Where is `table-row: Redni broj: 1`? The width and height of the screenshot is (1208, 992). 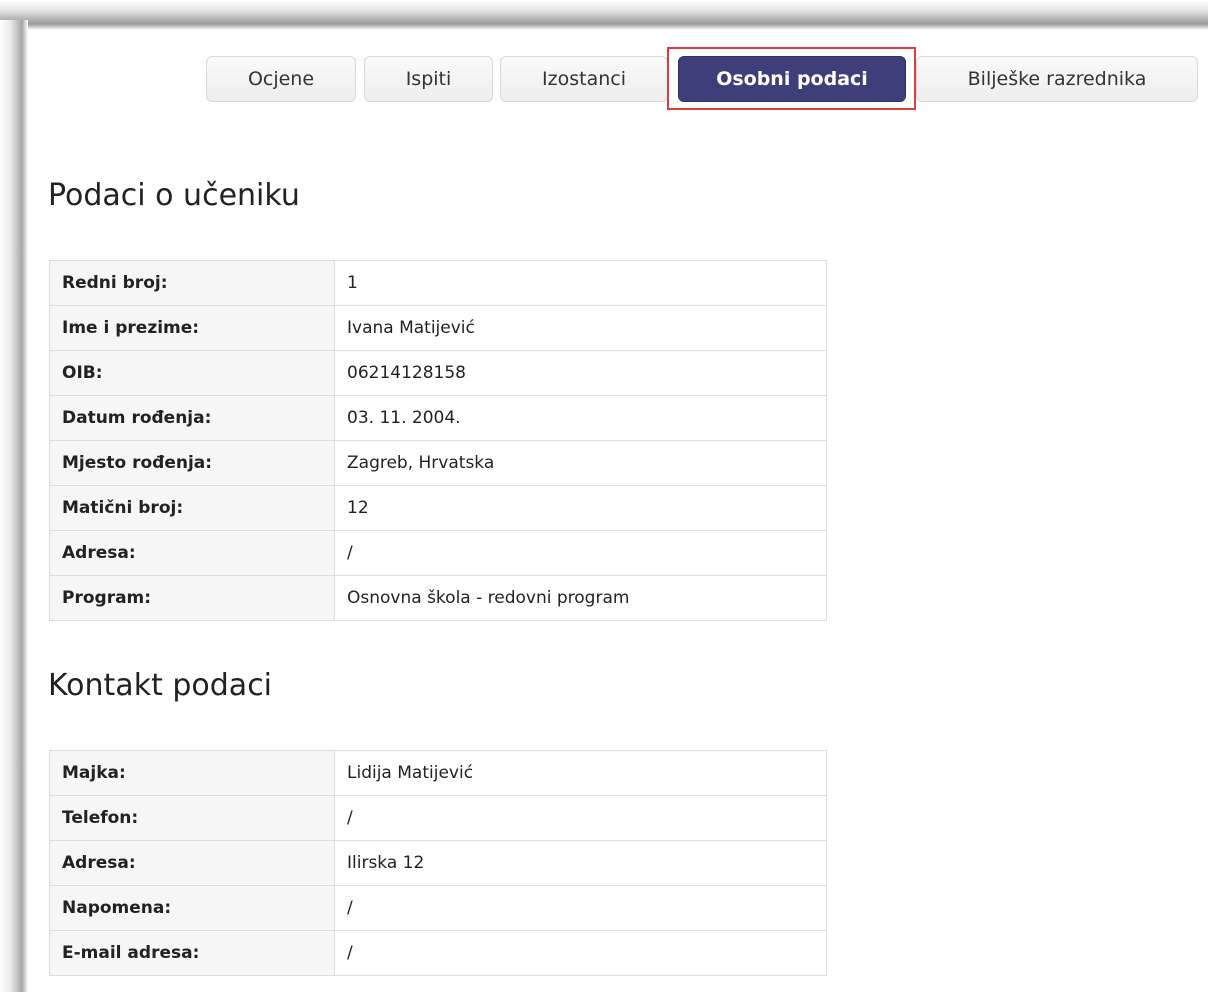 table-row: Redni broj: 1 is located at coordinates (438, 283).